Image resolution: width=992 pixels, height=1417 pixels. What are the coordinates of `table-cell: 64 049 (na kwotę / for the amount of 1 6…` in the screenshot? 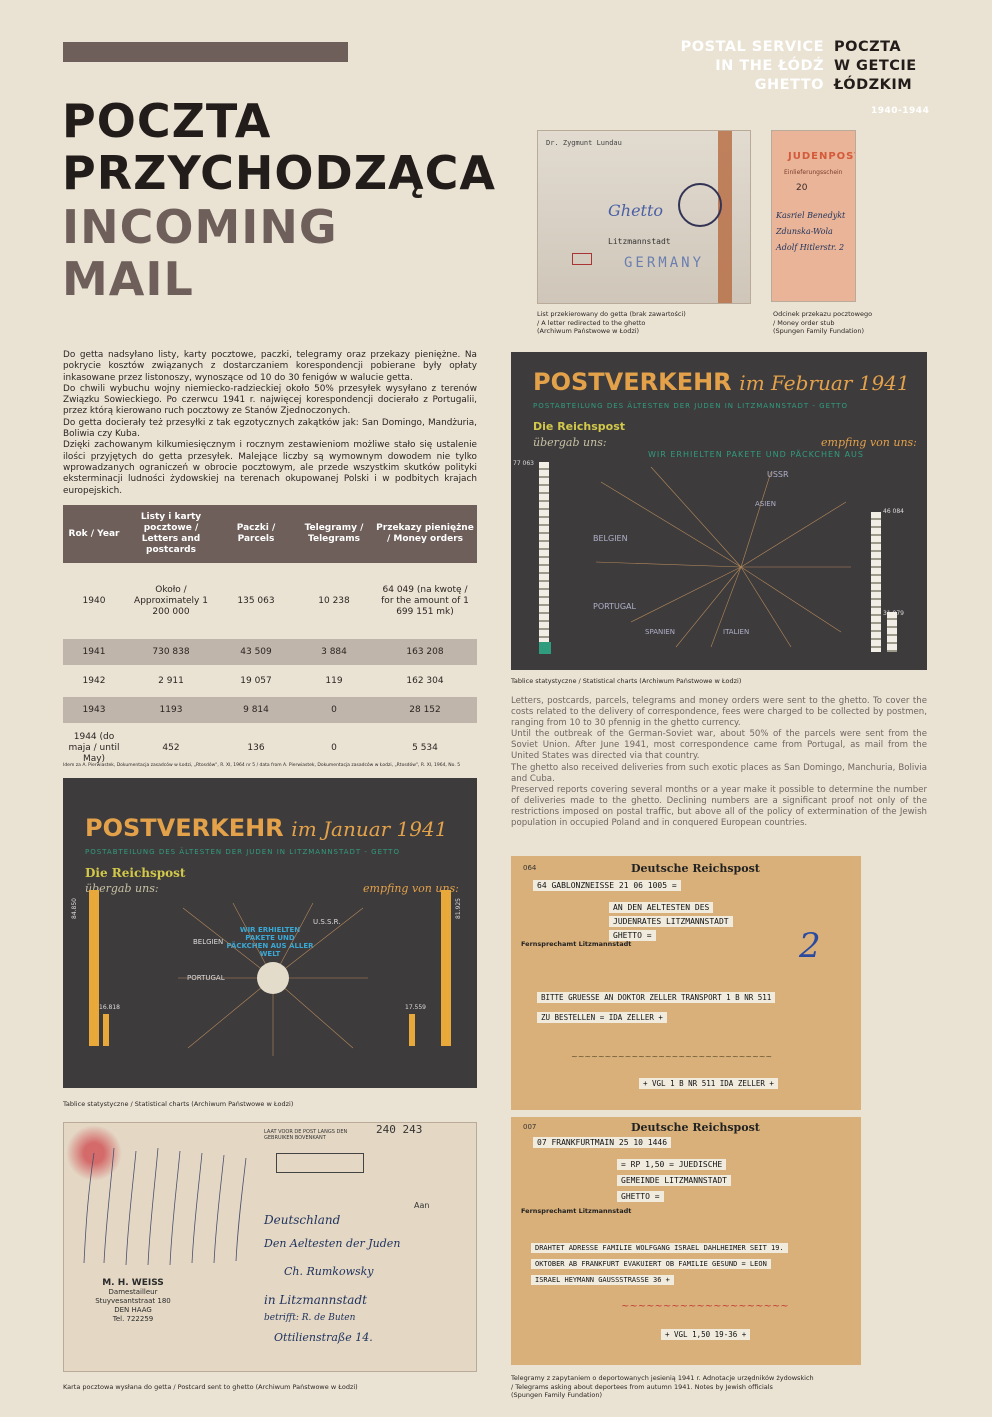 It's located at (425, 600).